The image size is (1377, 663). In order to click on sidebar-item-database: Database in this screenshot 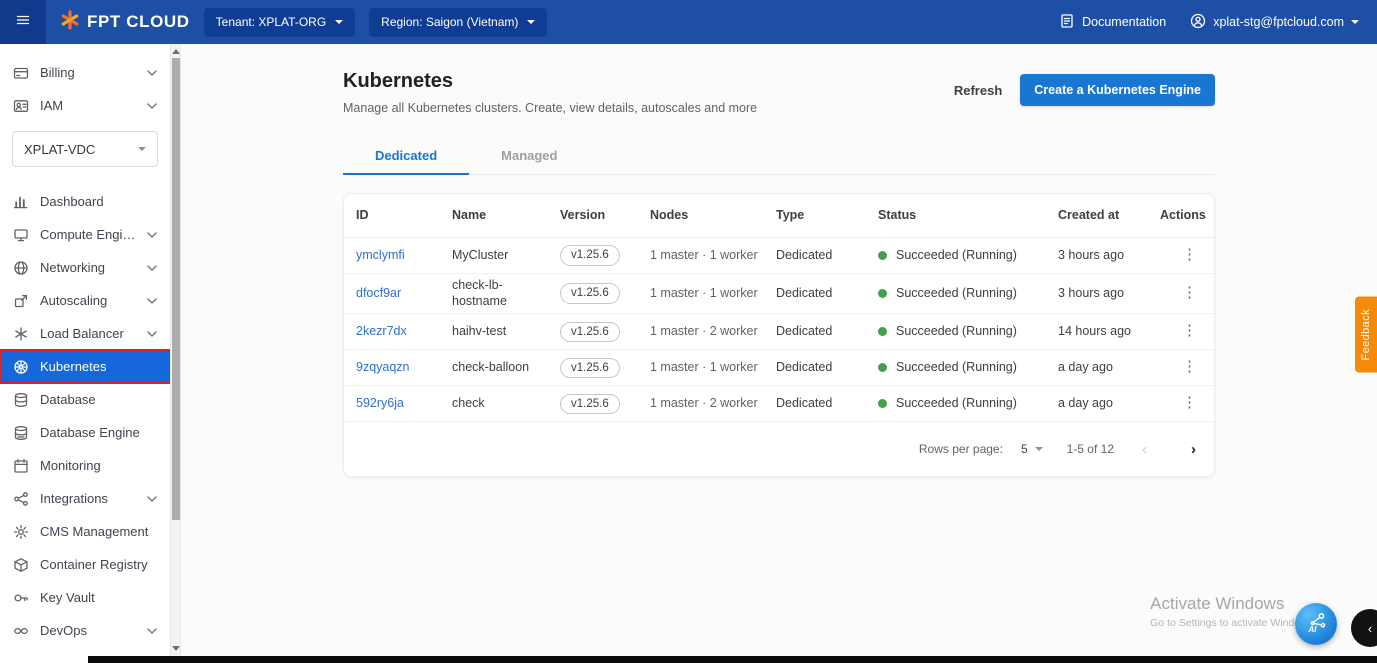, I will do `click(85, 399)`.